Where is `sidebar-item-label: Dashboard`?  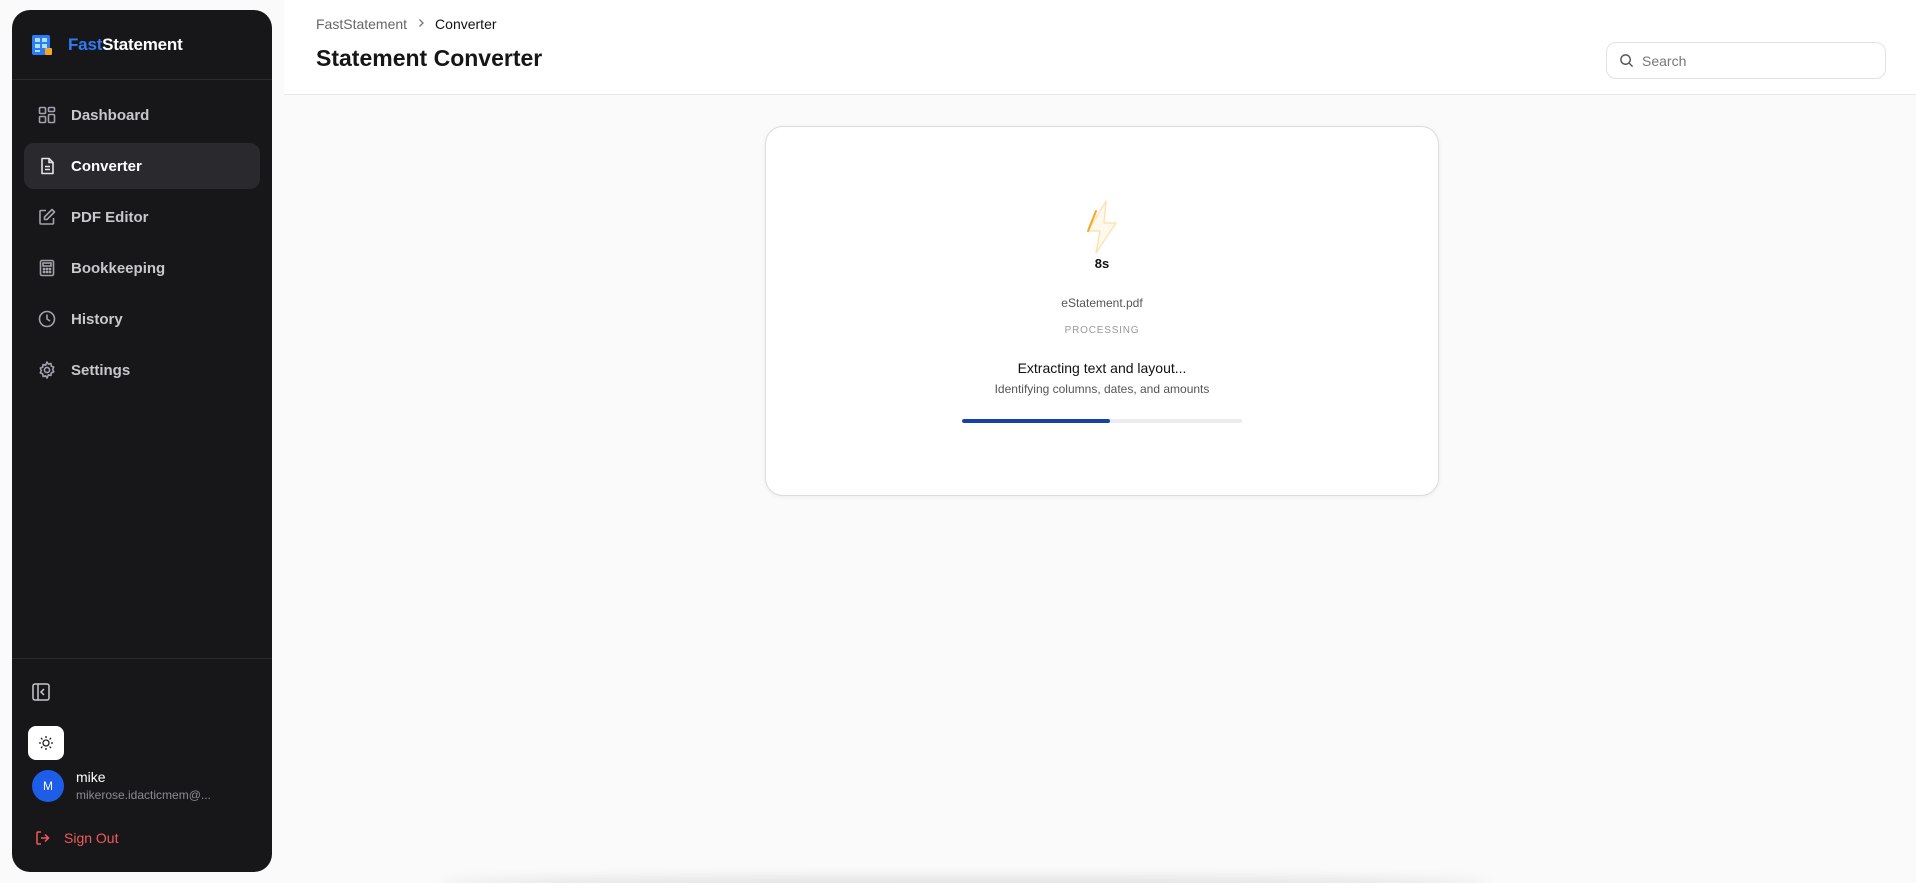 sidebar-item-label: Dashboard is located at coordinates (110, 115).